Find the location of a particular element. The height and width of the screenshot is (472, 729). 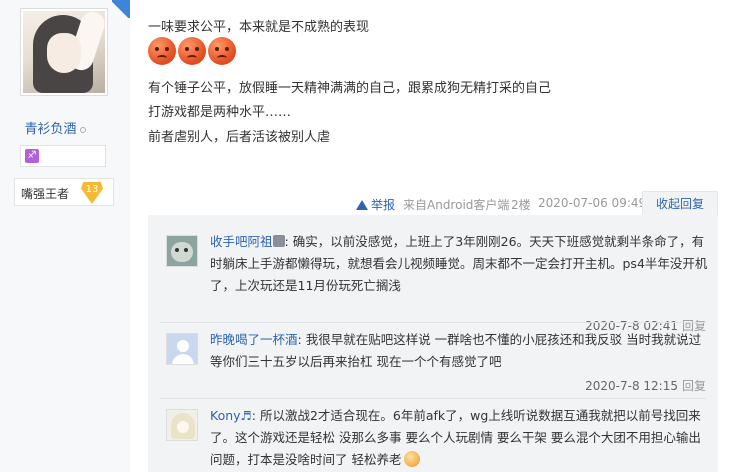

comment-time: 2020-7-8 12:15 is located at coordinates (631, 386).